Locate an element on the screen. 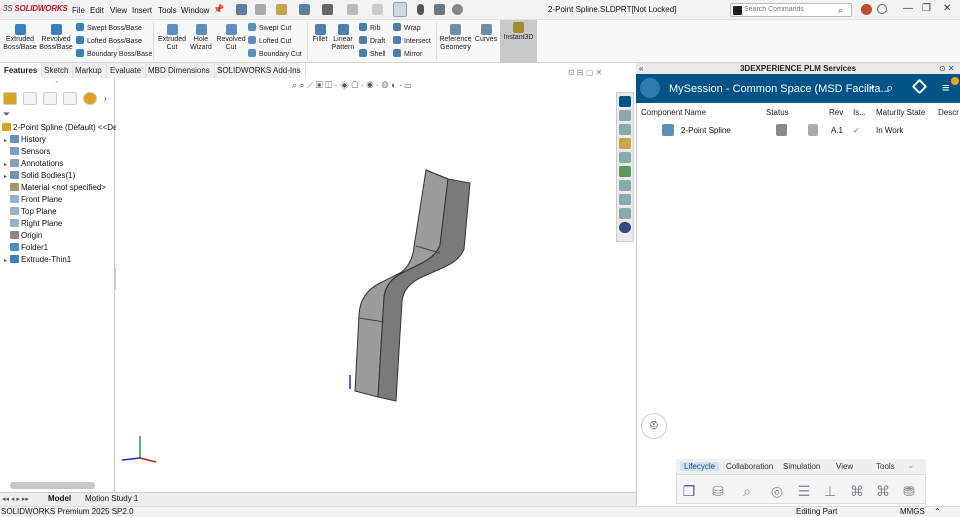  instant3d-button: Instant3D is located at coordinates (518, 41).